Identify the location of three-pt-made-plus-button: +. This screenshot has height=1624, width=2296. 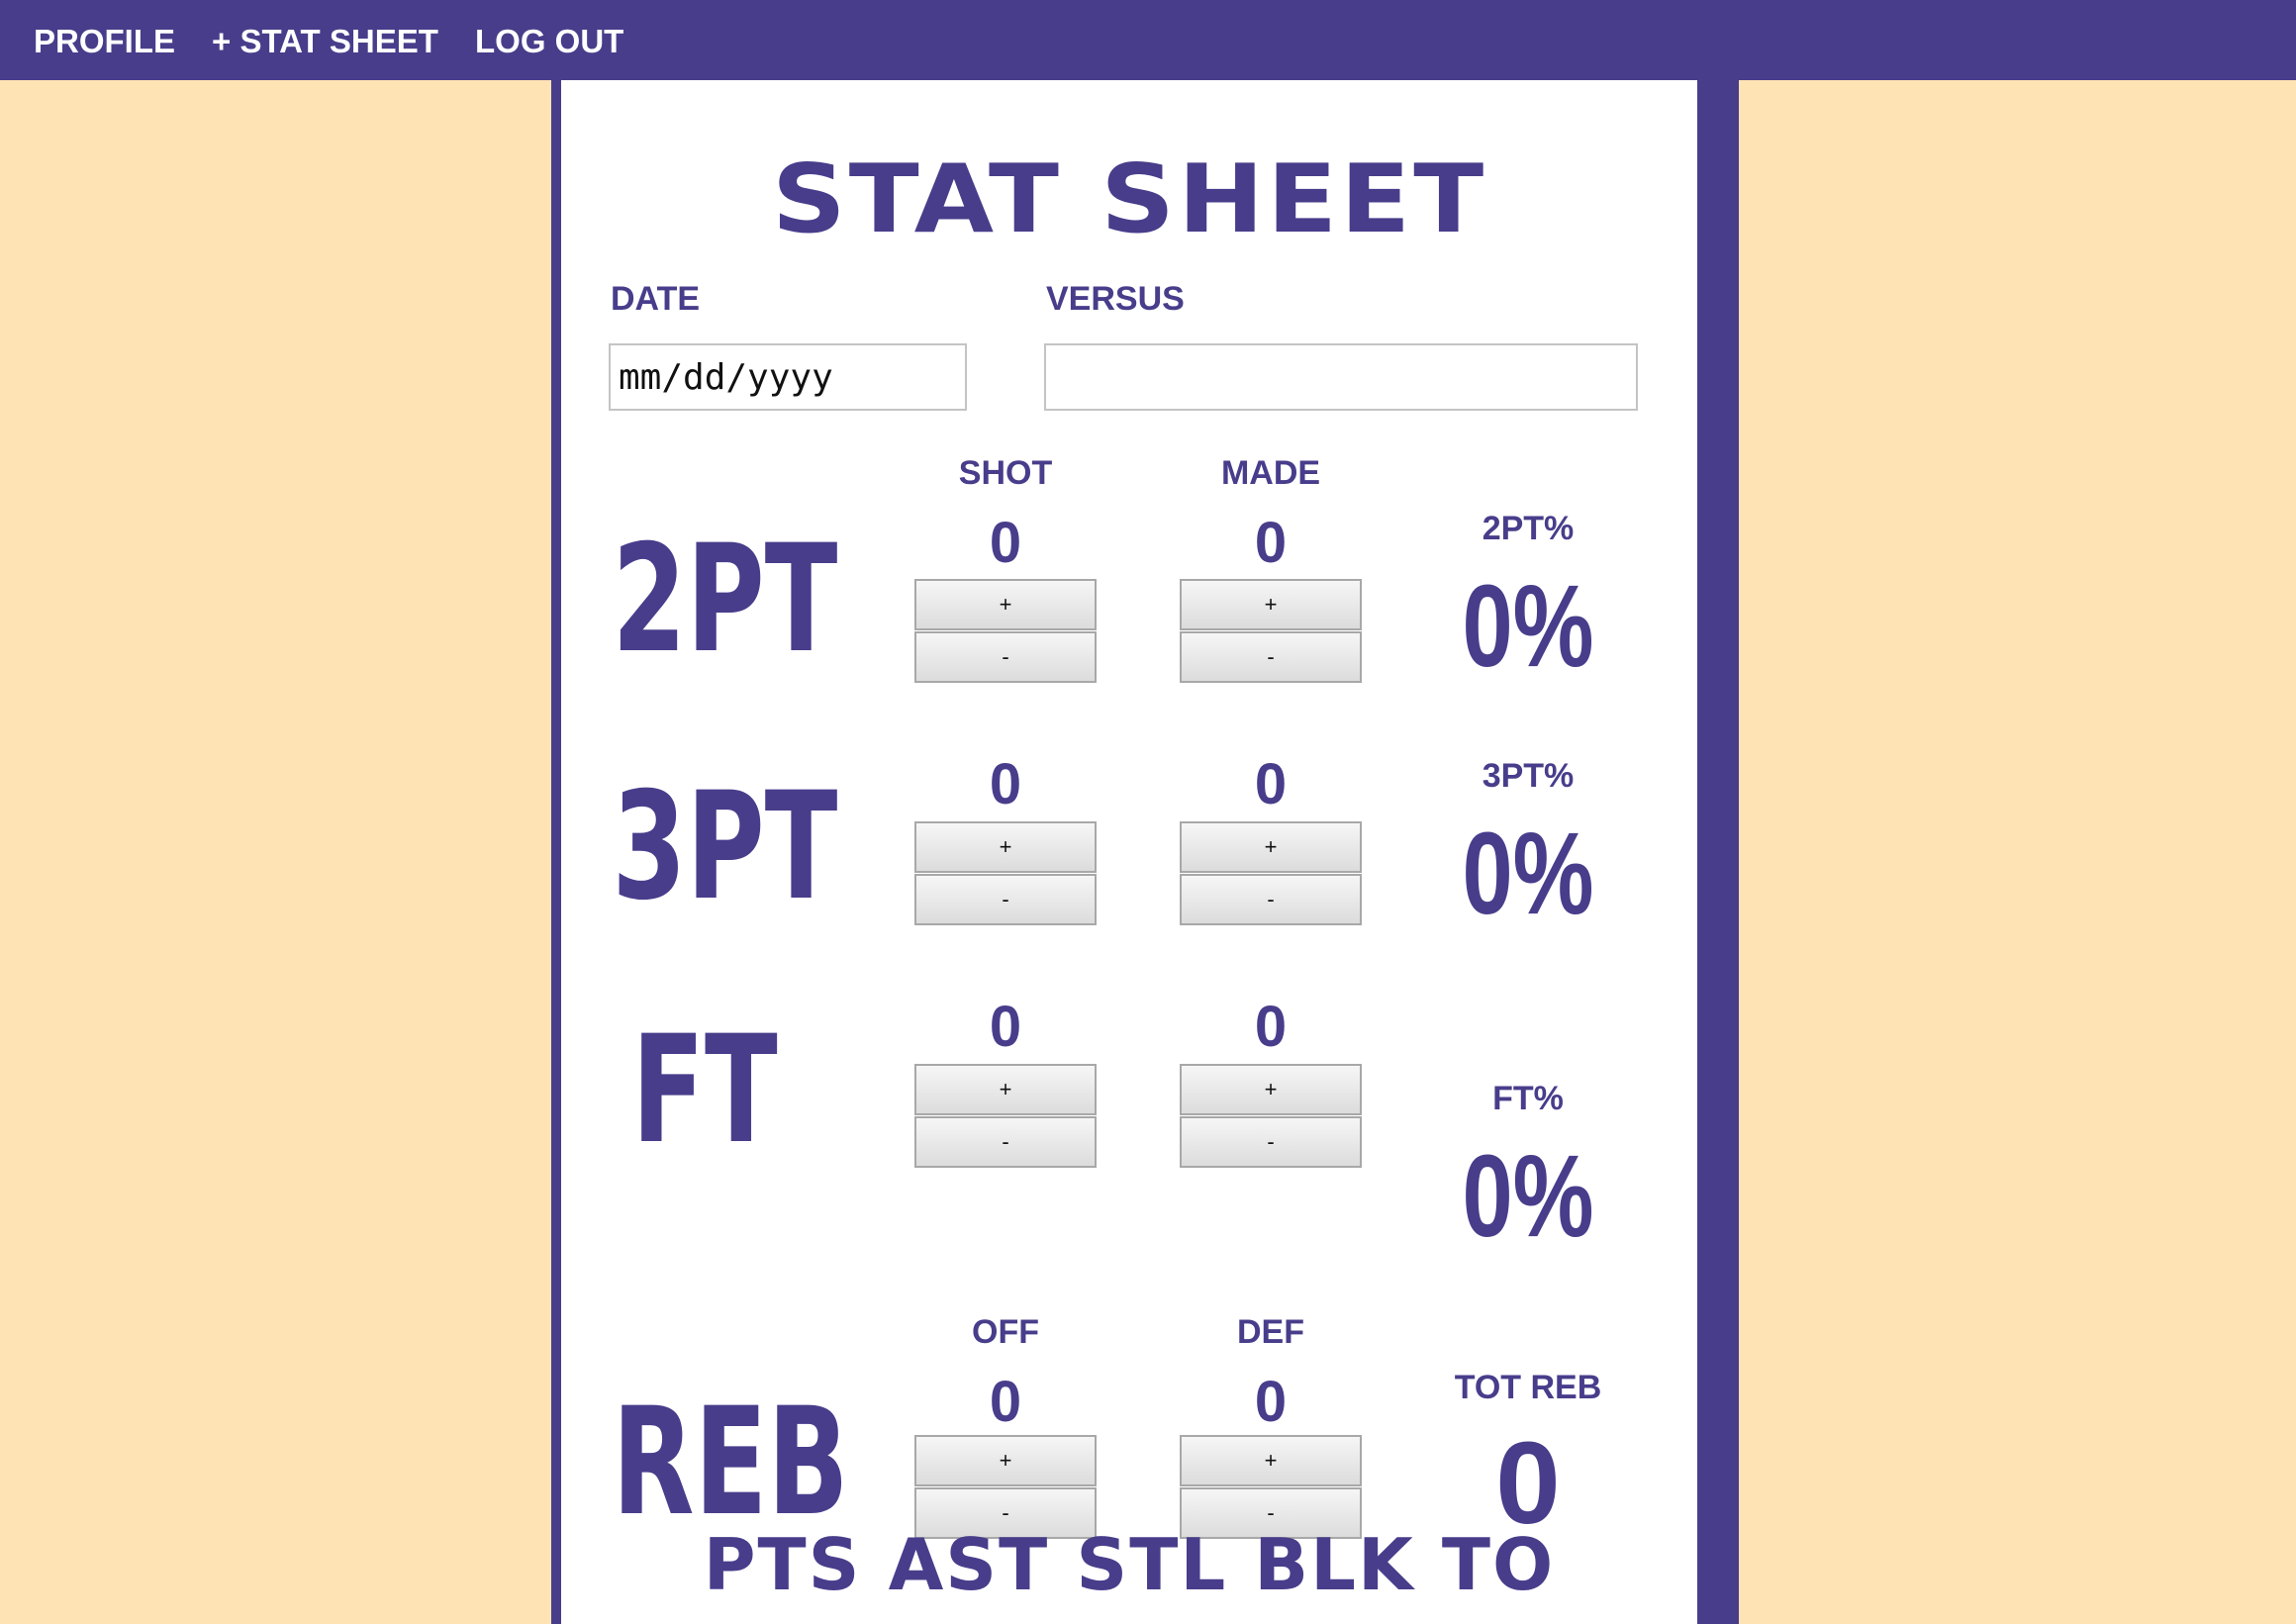
(1271, 847).